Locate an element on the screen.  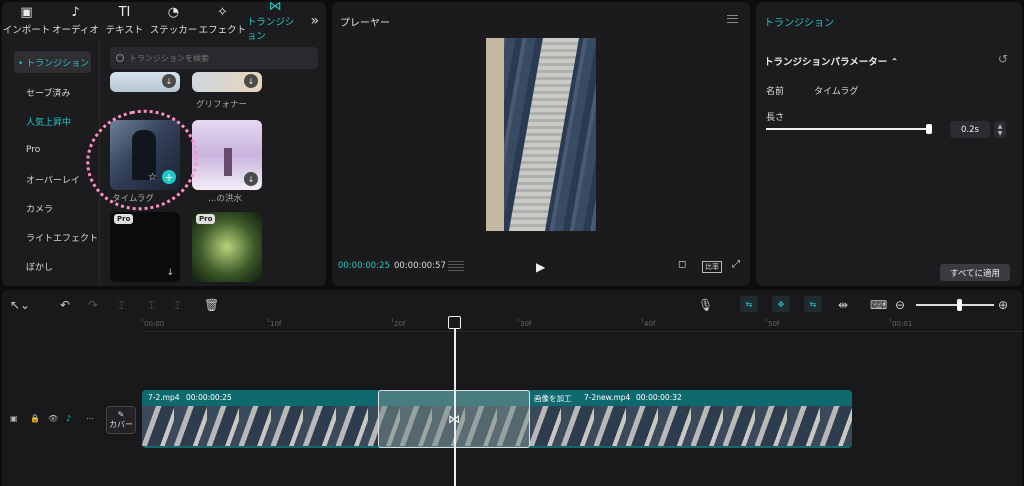
zoom-slider is located at coordinates (955, 305).